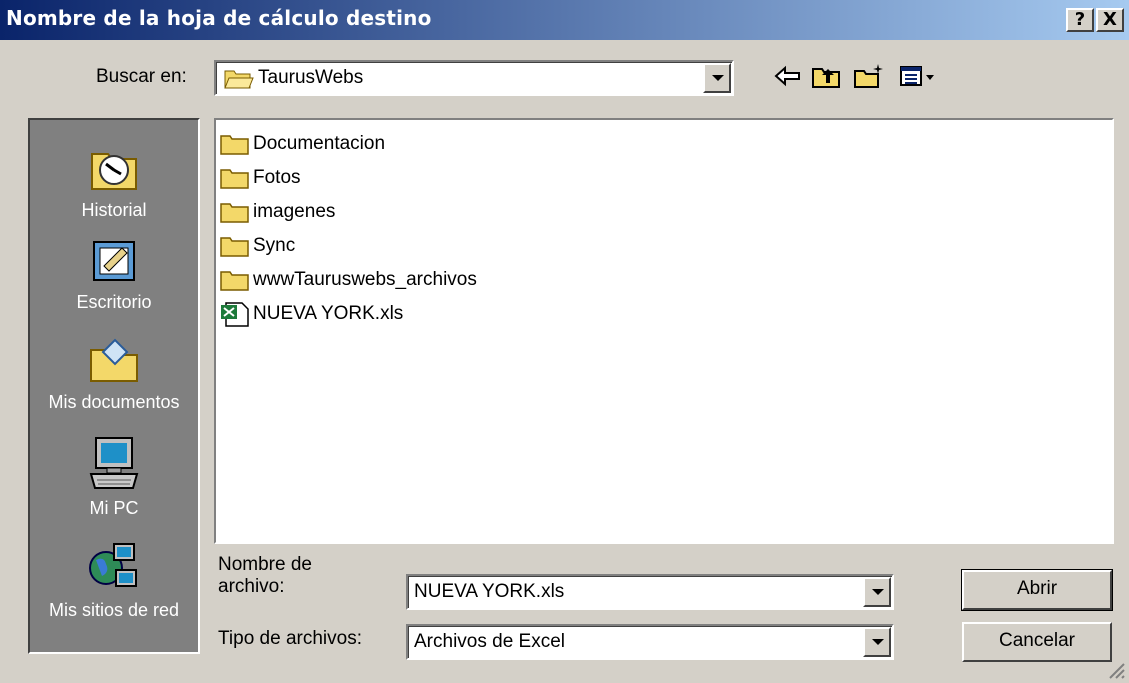 This screenshot has width=1129, height=683. Describe the element at coordinates (290, 638) in the screenshot. I see `filetype-label: Tipo de archivos:` at that location.